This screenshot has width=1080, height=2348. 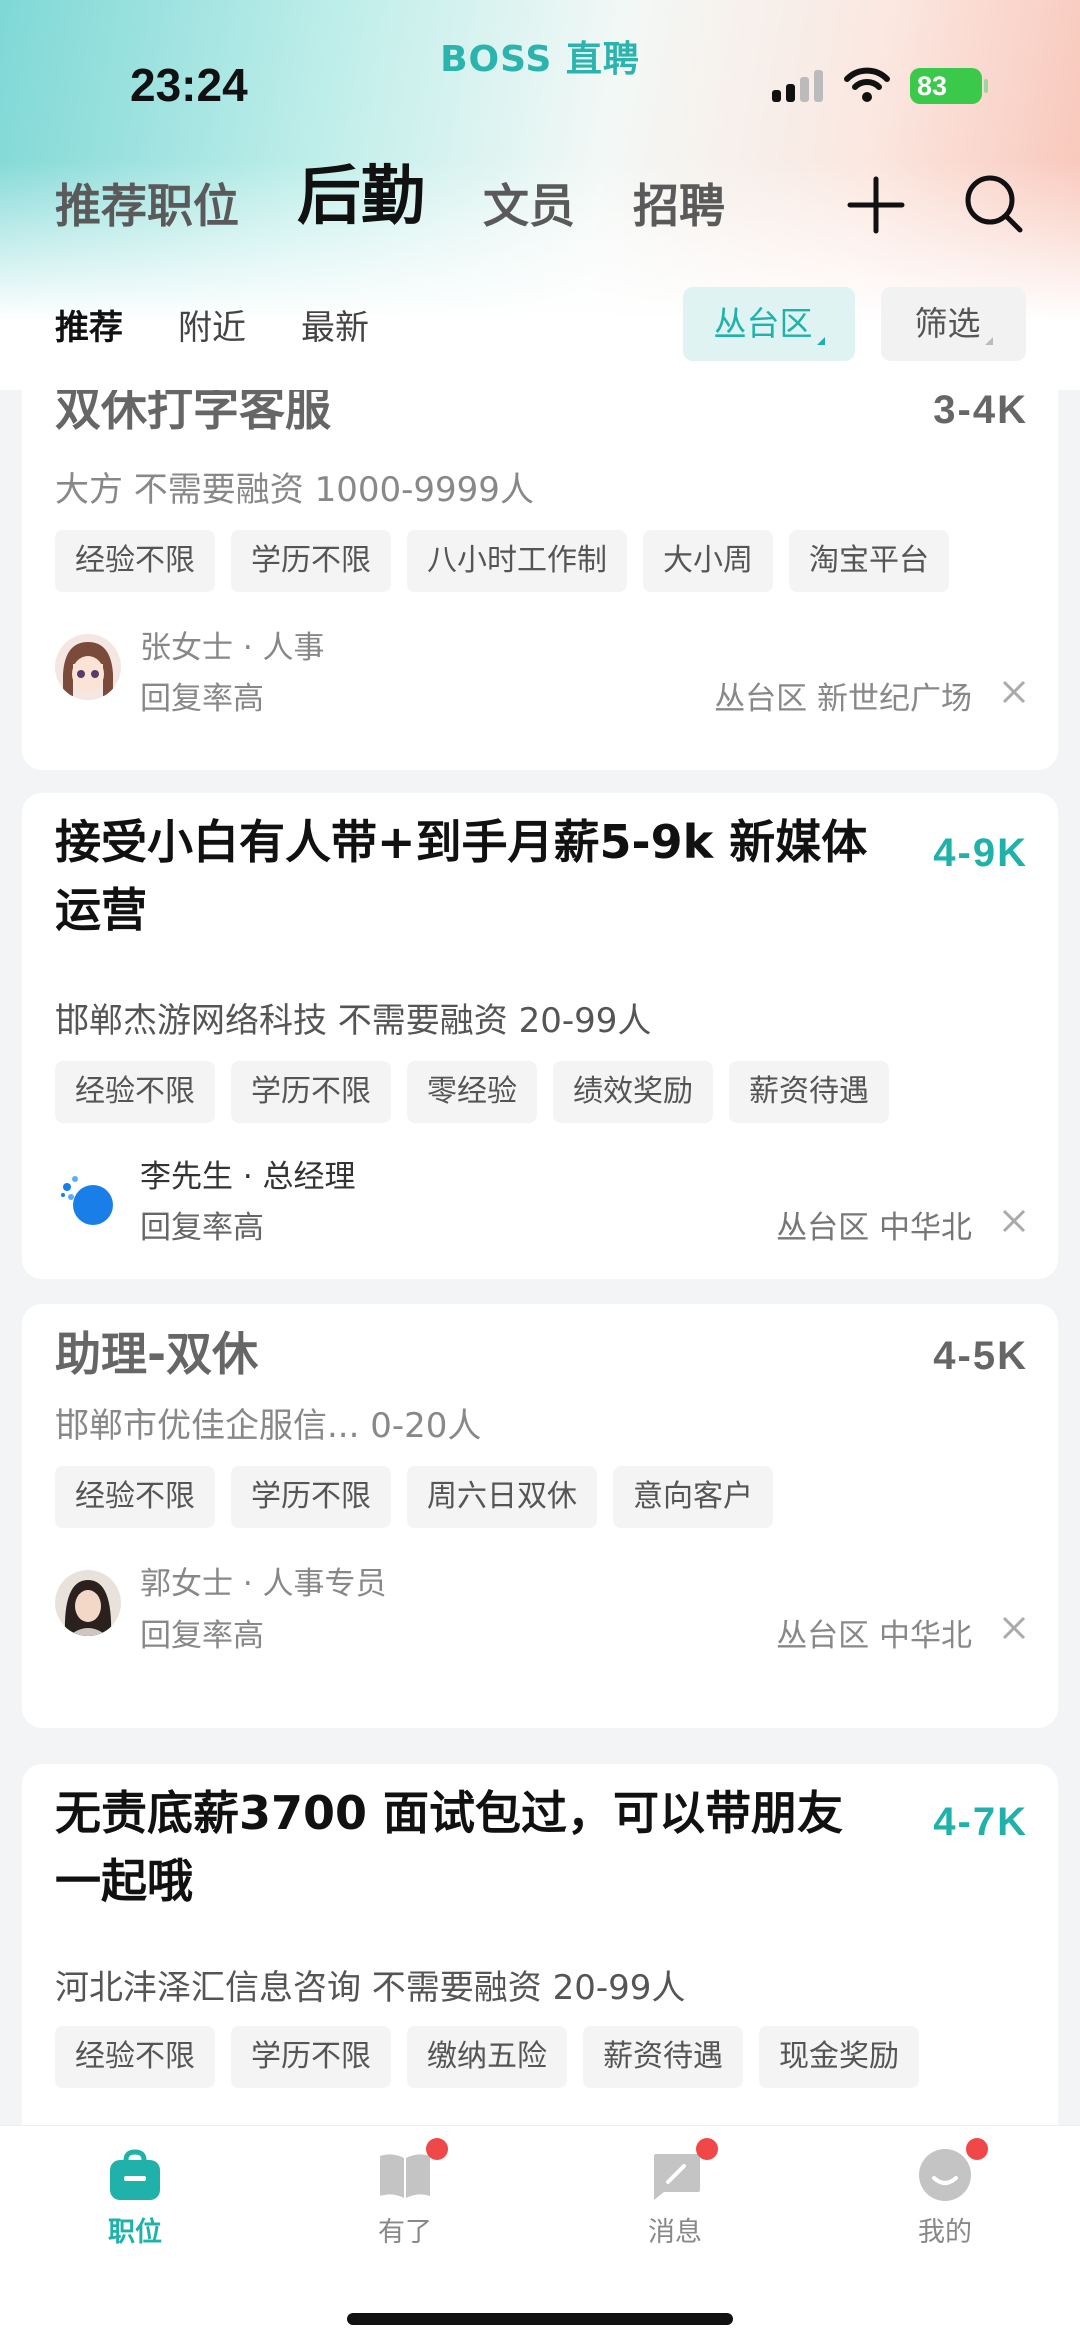 What do you see at coordinates (947, 323) in the screenshot?
I see `filter-label: 筛选` at bounding box center [947, 323].